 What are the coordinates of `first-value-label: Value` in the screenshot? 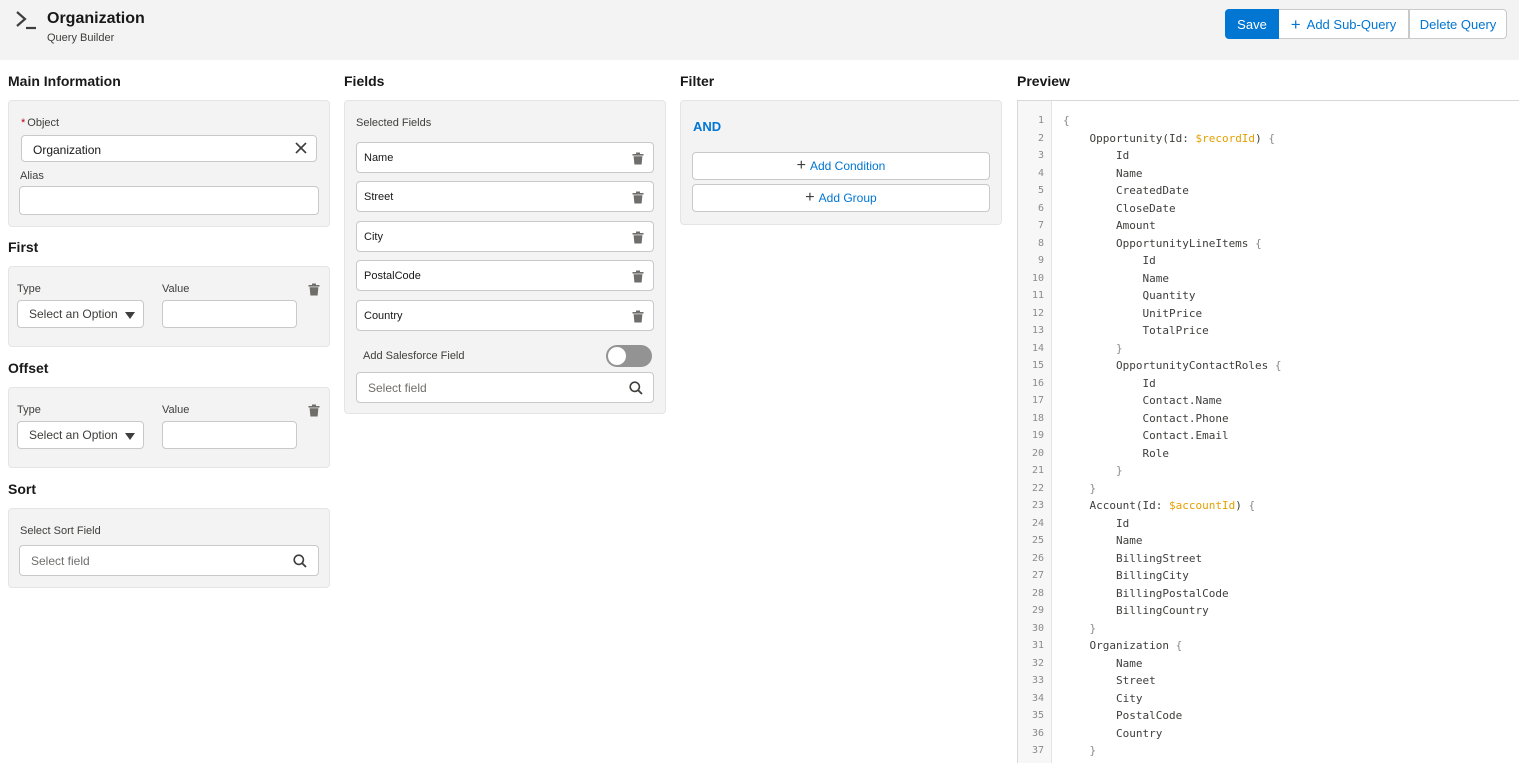 It's located at (176, 289).